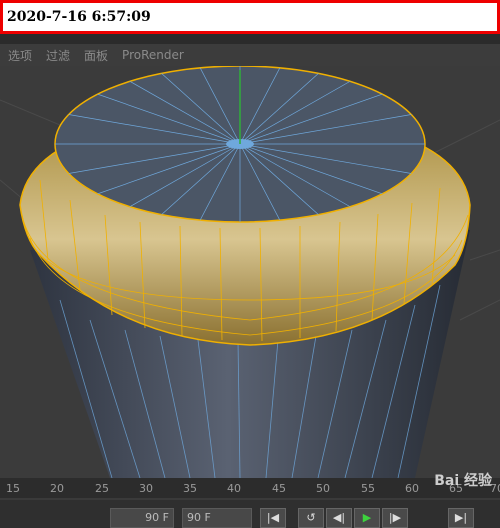 The image size is (500, 528). Describe the element at coordinates (368, 488) in the screenshot. I see `timeline-tick: 55` at that location.